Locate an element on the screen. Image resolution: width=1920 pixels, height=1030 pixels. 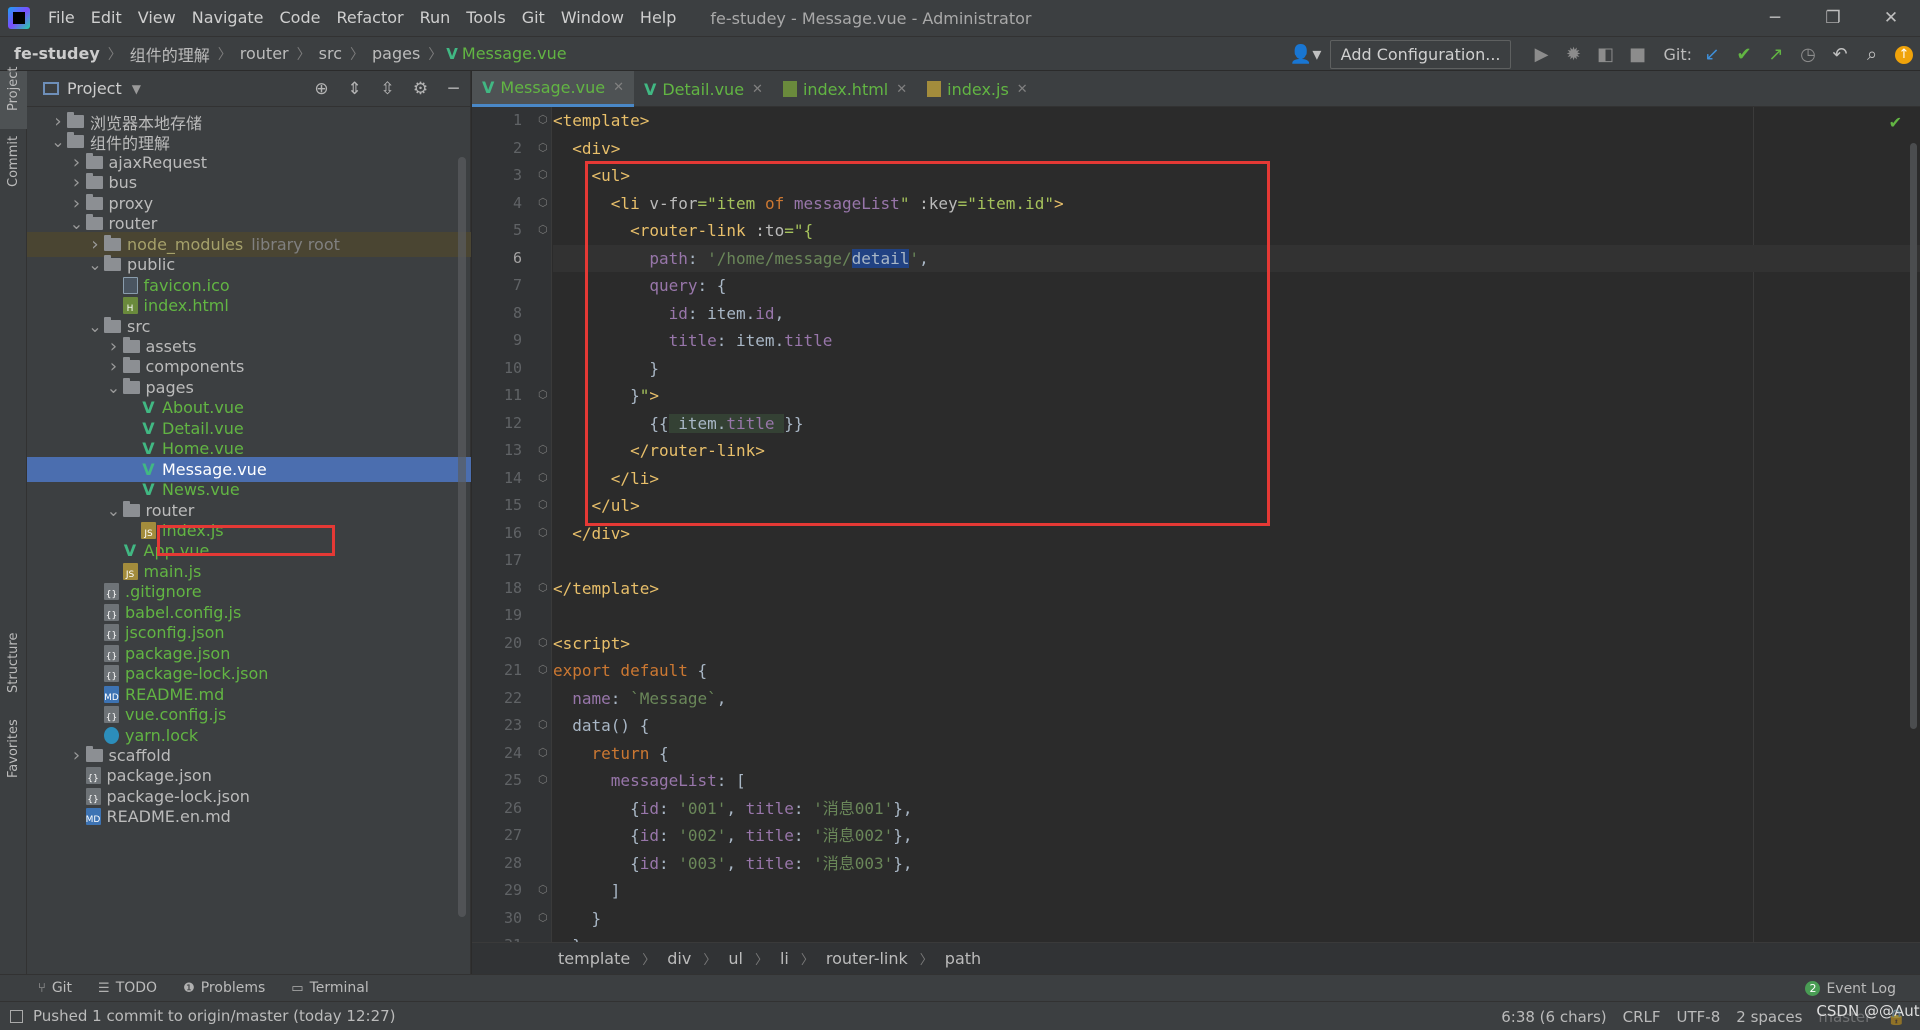
indent-setting: 2 spaces is located at coordinates (1769, 1017).